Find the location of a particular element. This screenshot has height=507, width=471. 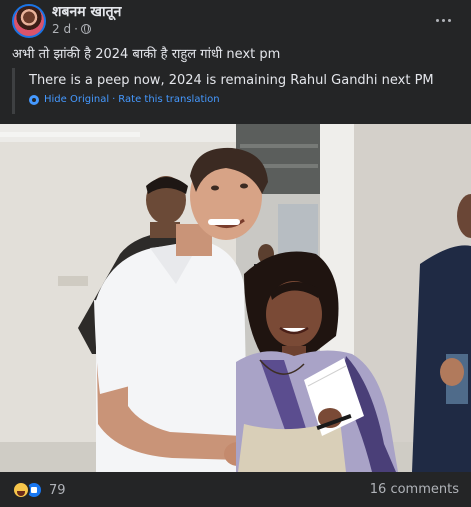

post-header: शबनम खातून 2 d · is located at coordinates (235, 20).